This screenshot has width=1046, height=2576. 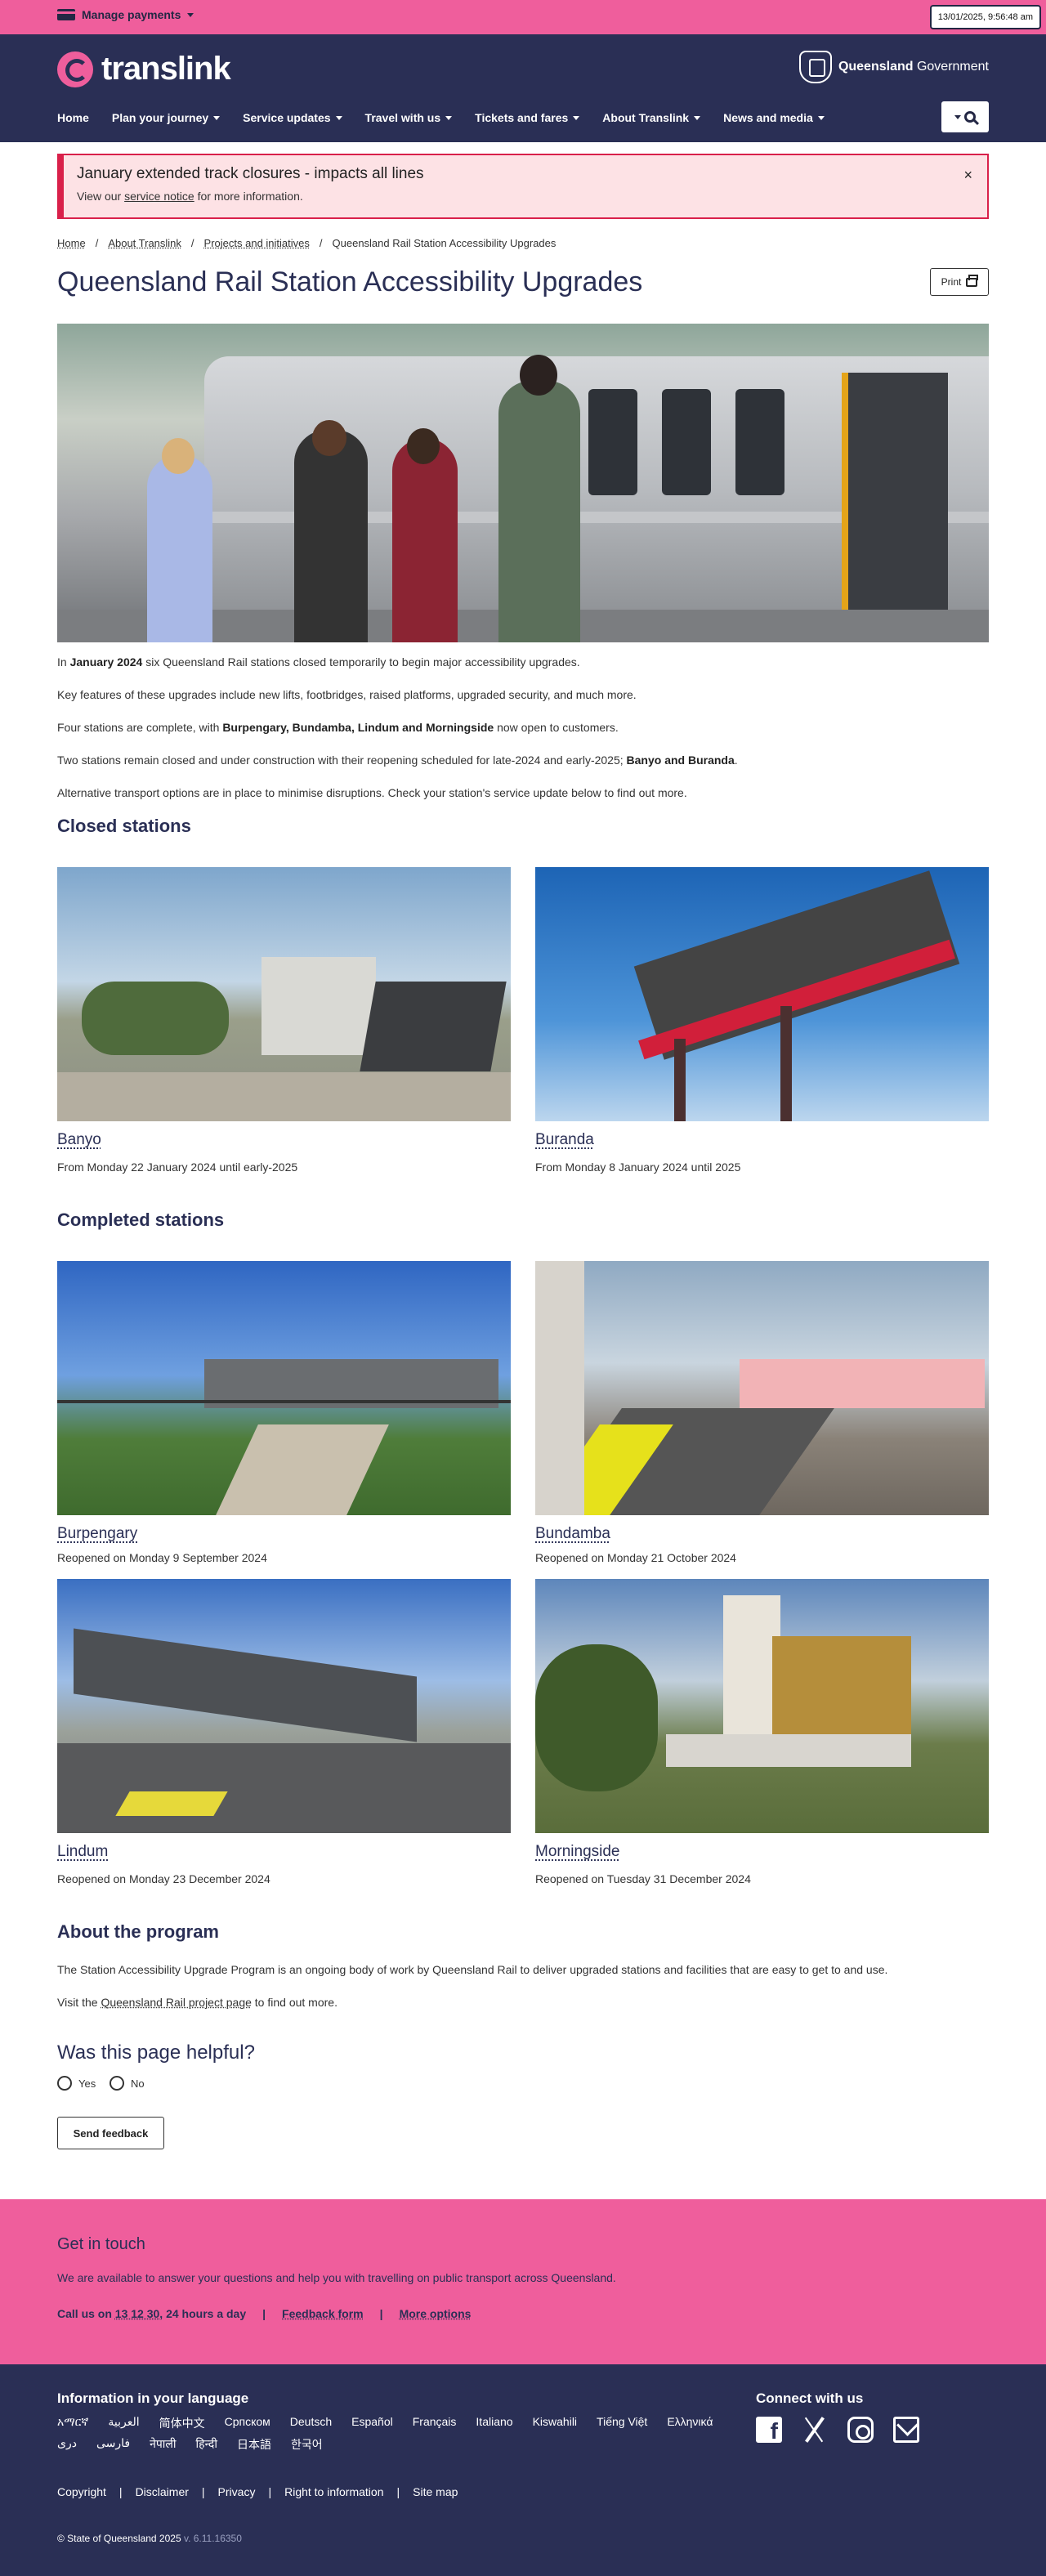 I want to click on more-options-link: More options, so click(x=436, y=2313).